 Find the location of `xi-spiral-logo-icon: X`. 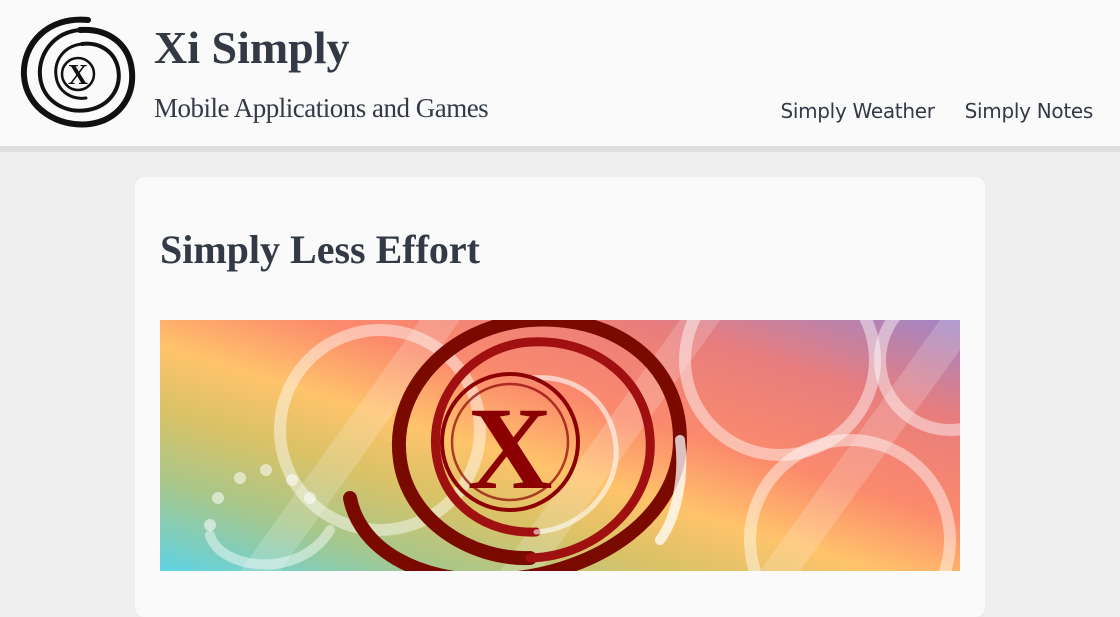

xi-spiral-logo-icon: X is located at coordinates (78, 72).